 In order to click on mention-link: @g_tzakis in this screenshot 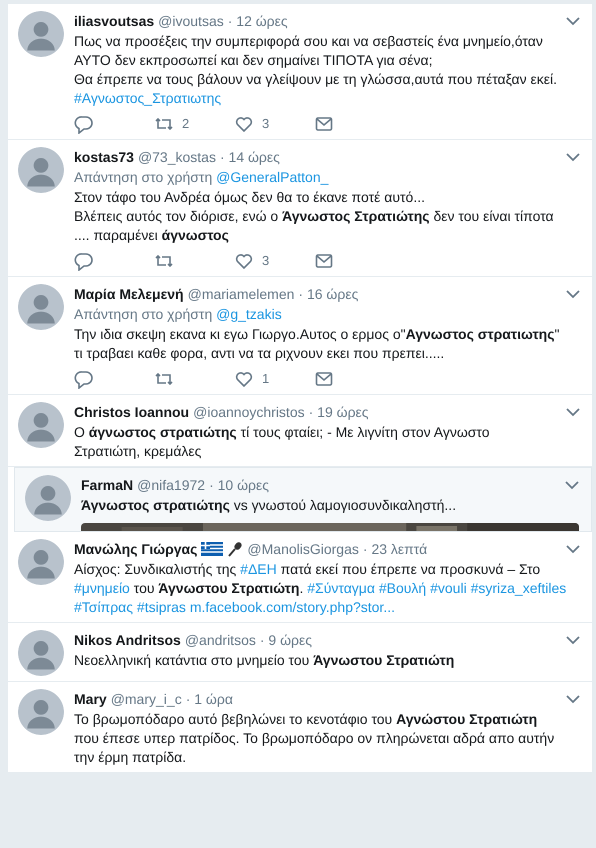, I will do `click(249, 314)`.